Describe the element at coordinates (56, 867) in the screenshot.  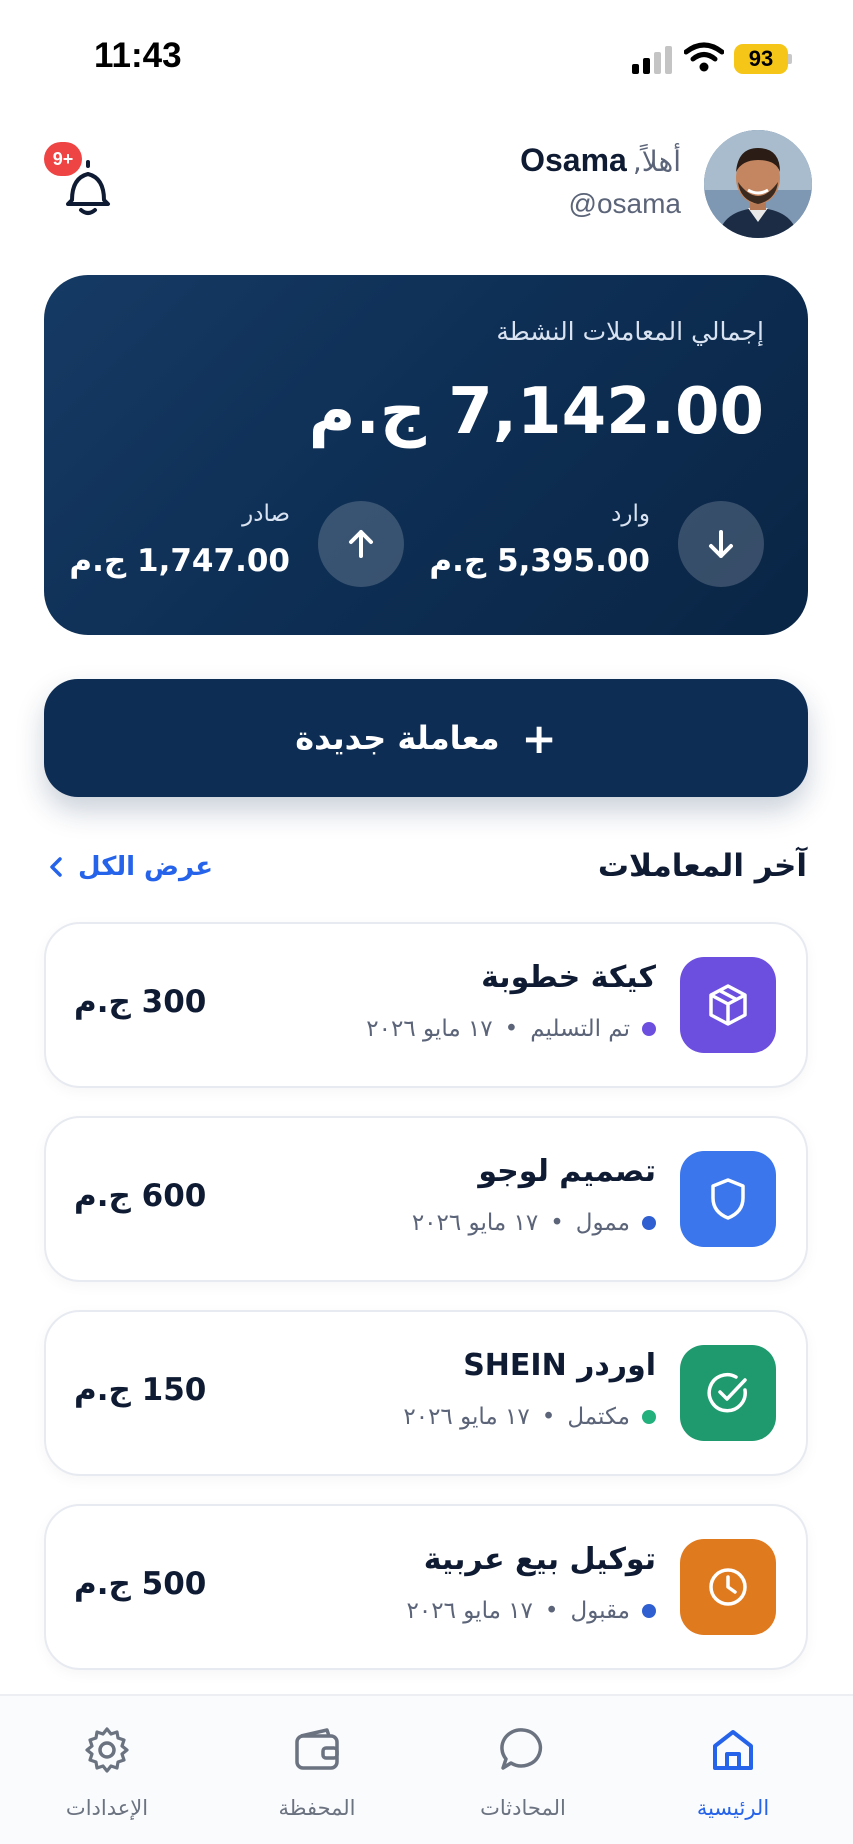
I see `chevron-left-icon` at that location.